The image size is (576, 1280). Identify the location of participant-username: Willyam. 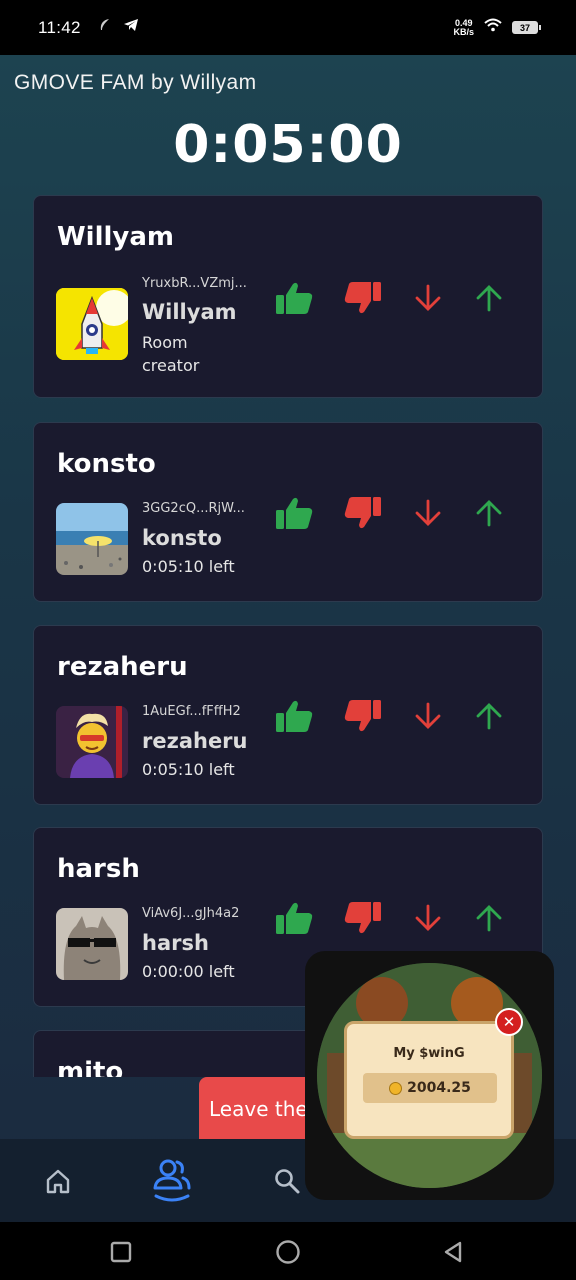
(189, 312).